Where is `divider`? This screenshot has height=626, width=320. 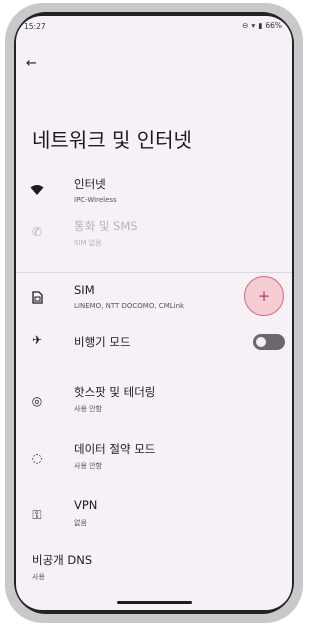
divider is located at coordinates (154, 272).